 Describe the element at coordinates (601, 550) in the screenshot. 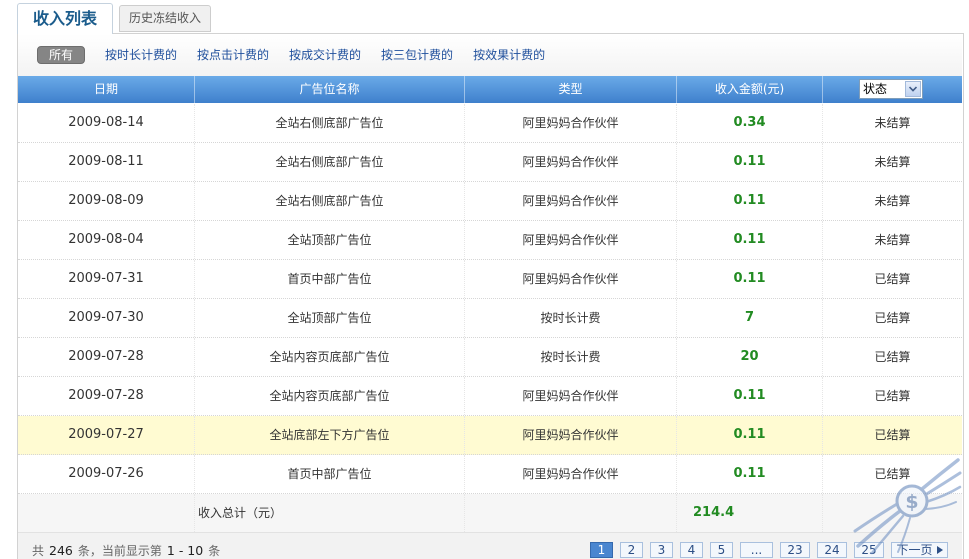

I see `page-button-1: 1` at that location.